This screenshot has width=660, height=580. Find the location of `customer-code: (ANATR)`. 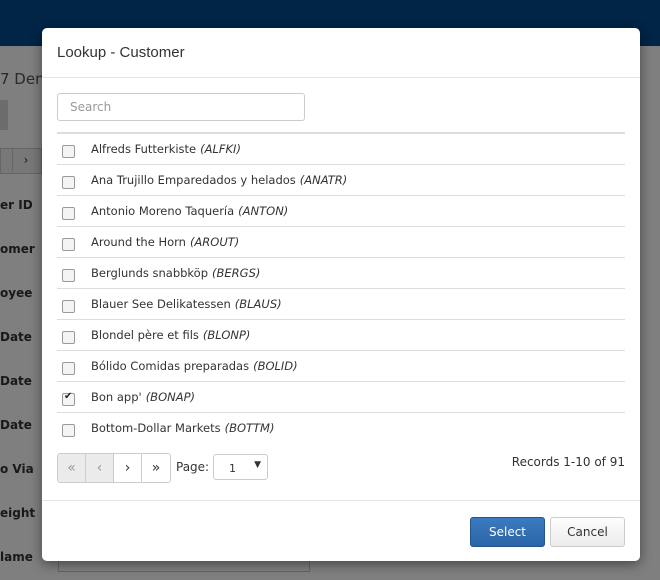

customer-code: (ANATR) is located at coordinates (323, 180).